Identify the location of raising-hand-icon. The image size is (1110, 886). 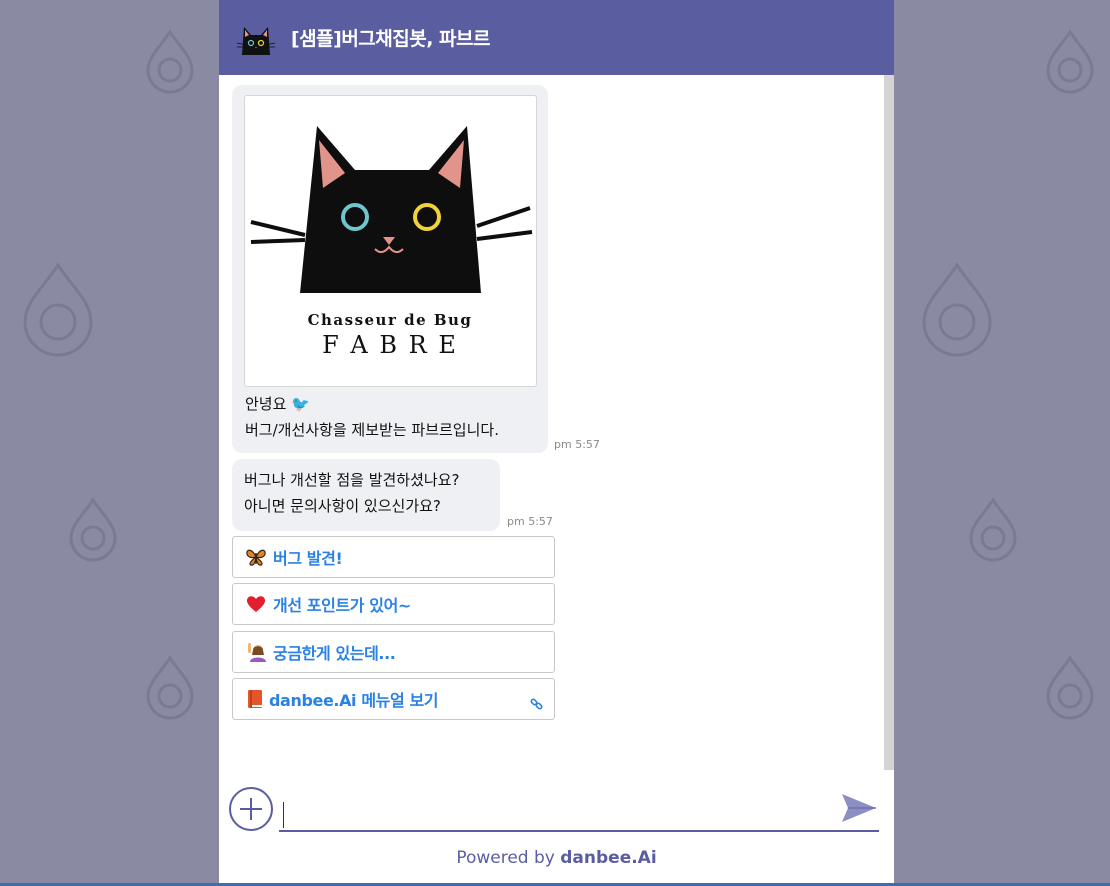
(256, 652).